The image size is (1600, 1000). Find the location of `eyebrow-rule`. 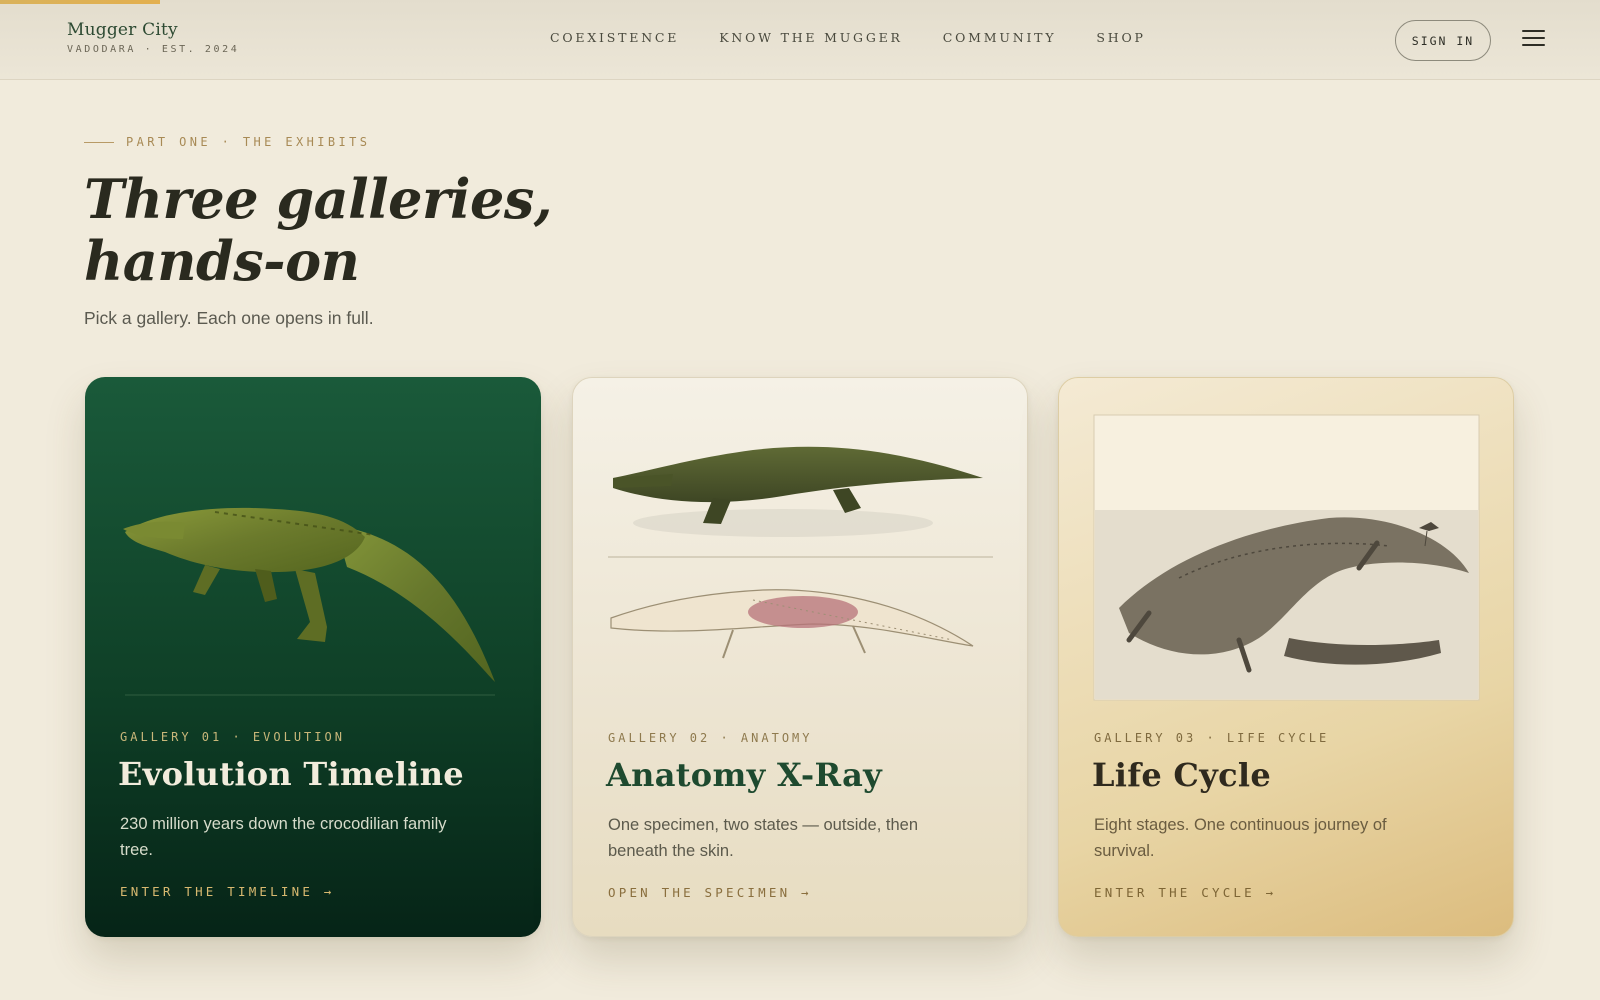

eyebrow-rule is located at coordinates (99, 142).